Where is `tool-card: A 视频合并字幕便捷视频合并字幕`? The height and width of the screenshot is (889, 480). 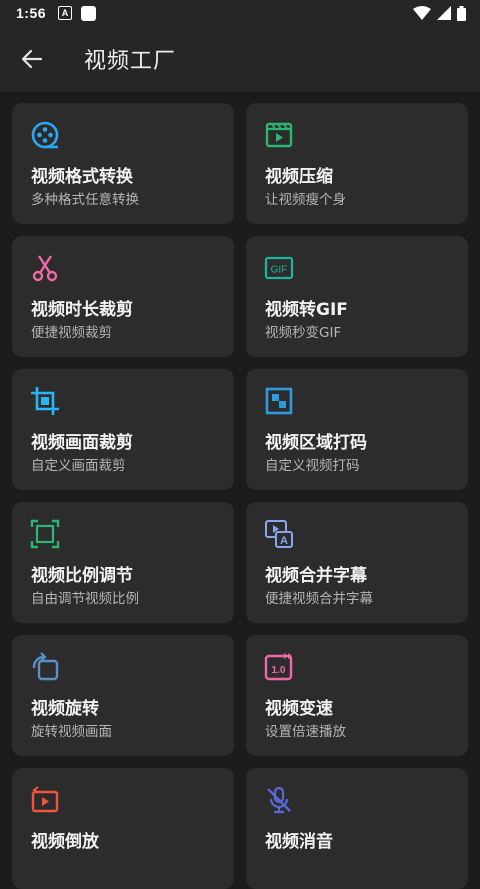 tool-card: A 视频合并字幕便捷视频合并字幕 is located at coordinates (357, 562).